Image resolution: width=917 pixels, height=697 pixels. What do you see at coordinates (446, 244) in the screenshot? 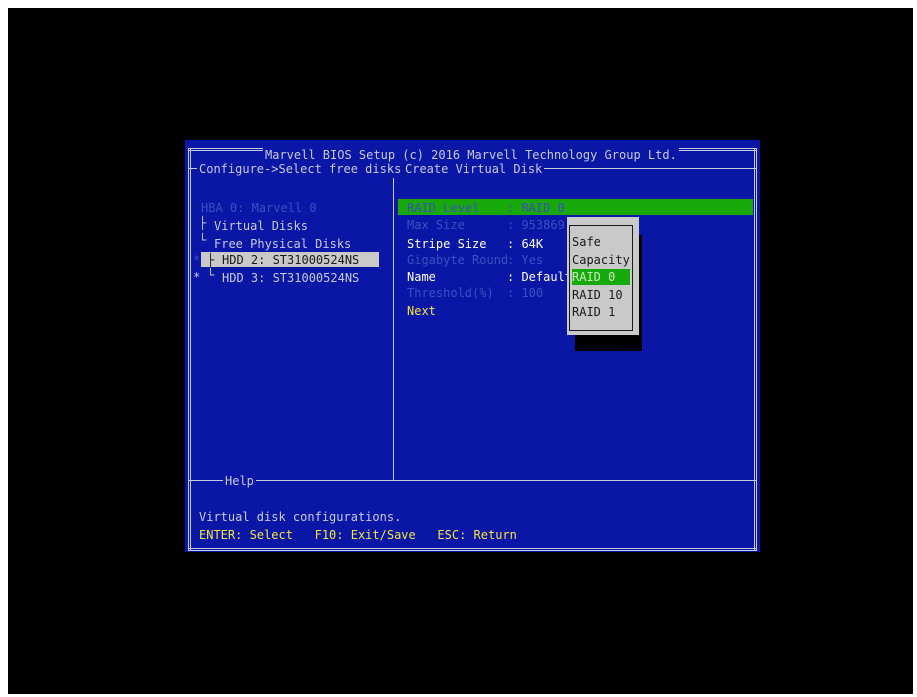
I see `stripe-size-label: Stripe Size` at bounding box center [446, 244].